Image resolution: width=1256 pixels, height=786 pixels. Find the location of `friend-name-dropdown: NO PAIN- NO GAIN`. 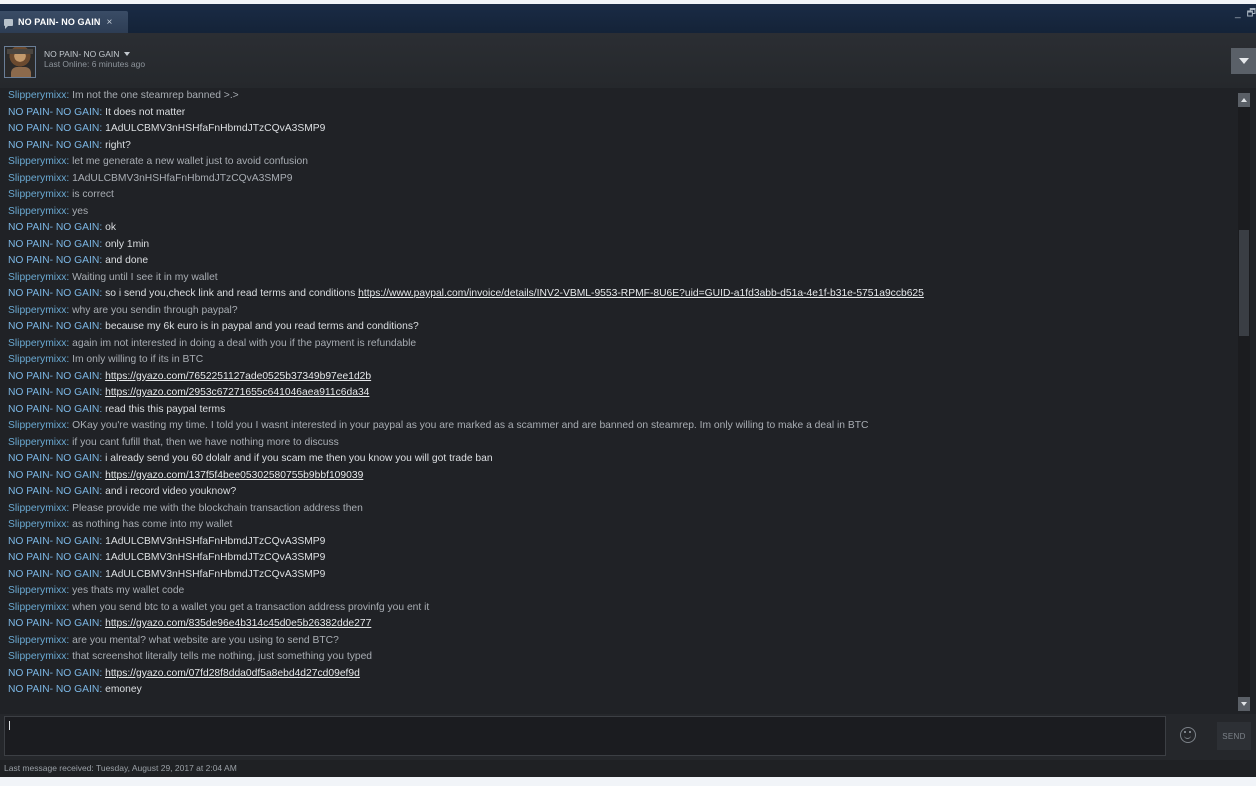

friend-name-dropdown: NO PAIN- NO GAIN is located at coordinates (87, 54).